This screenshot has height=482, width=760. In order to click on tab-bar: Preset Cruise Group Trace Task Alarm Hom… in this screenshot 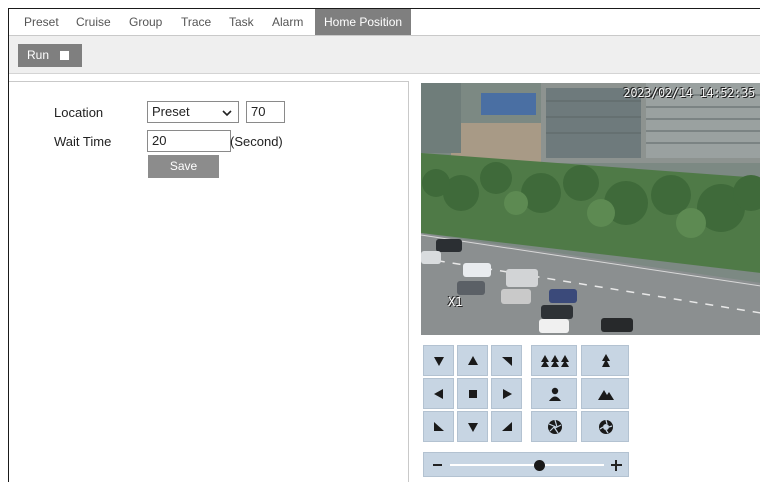, I will do `click(384, 22)`.